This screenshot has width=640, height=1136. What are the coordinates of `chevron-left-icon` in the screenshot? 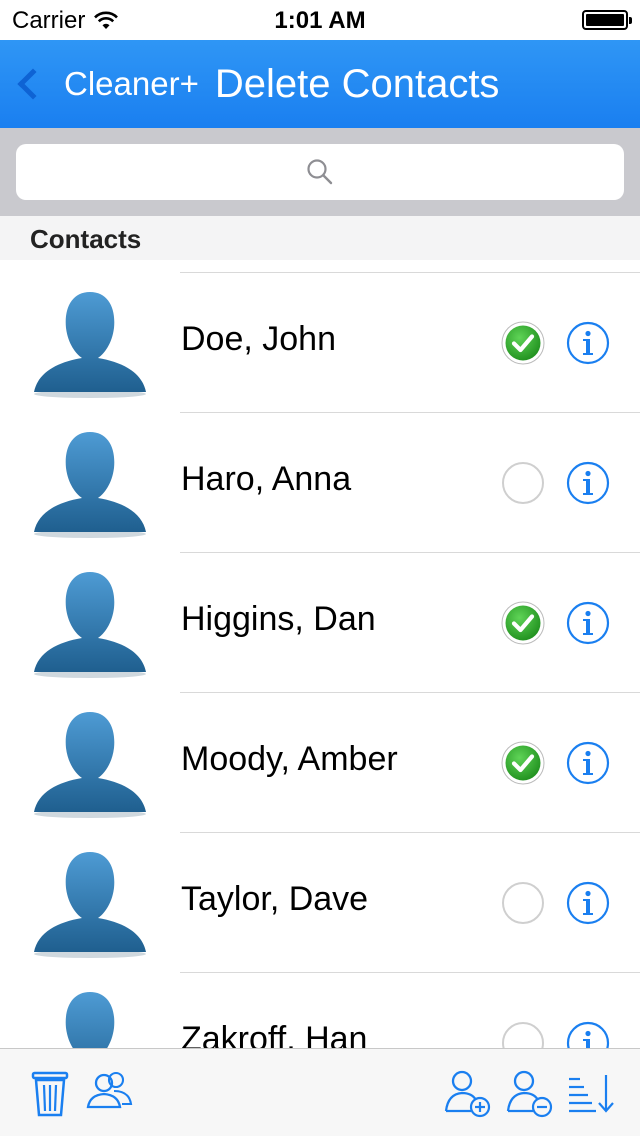 It's located at (33, 84).